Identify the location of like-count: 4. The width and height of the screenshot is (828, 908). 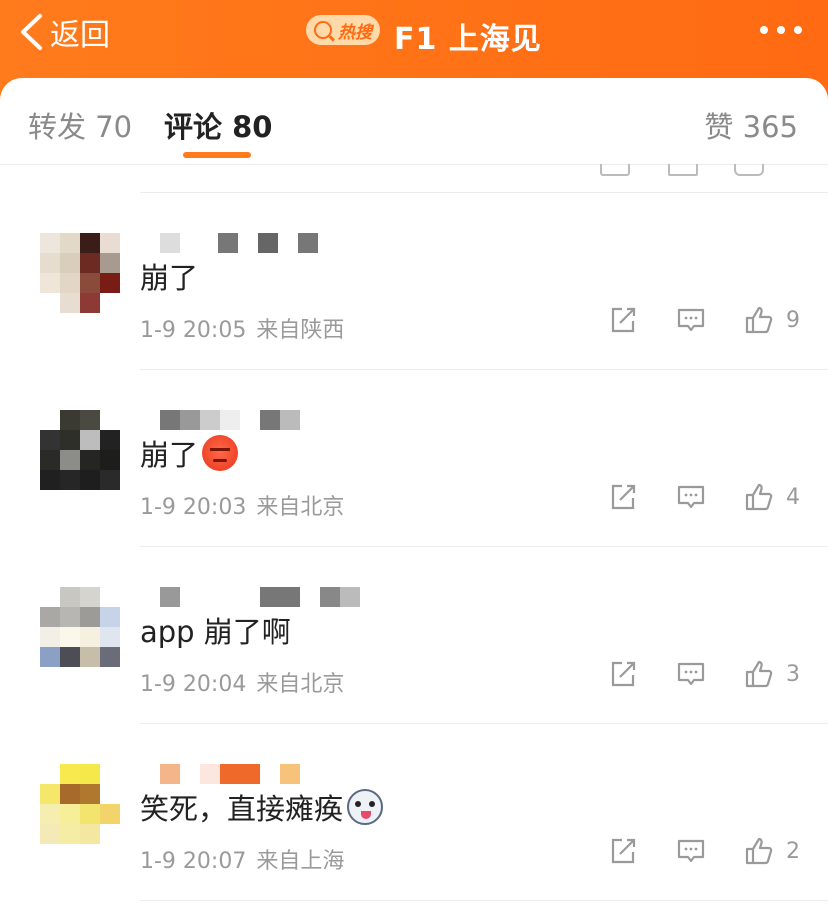
(793, 497).